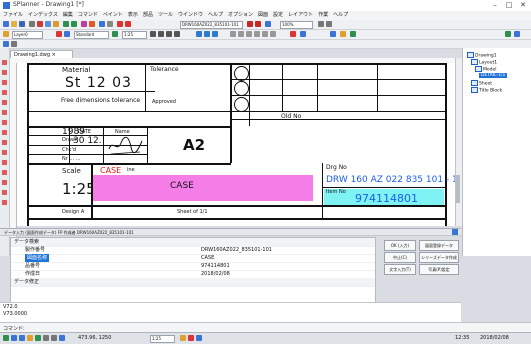 The height and width of the screenshot is (344, 531). Describe the element at coordinates (207, 34) in the screenshot. I see `hatch-icon` at that location.